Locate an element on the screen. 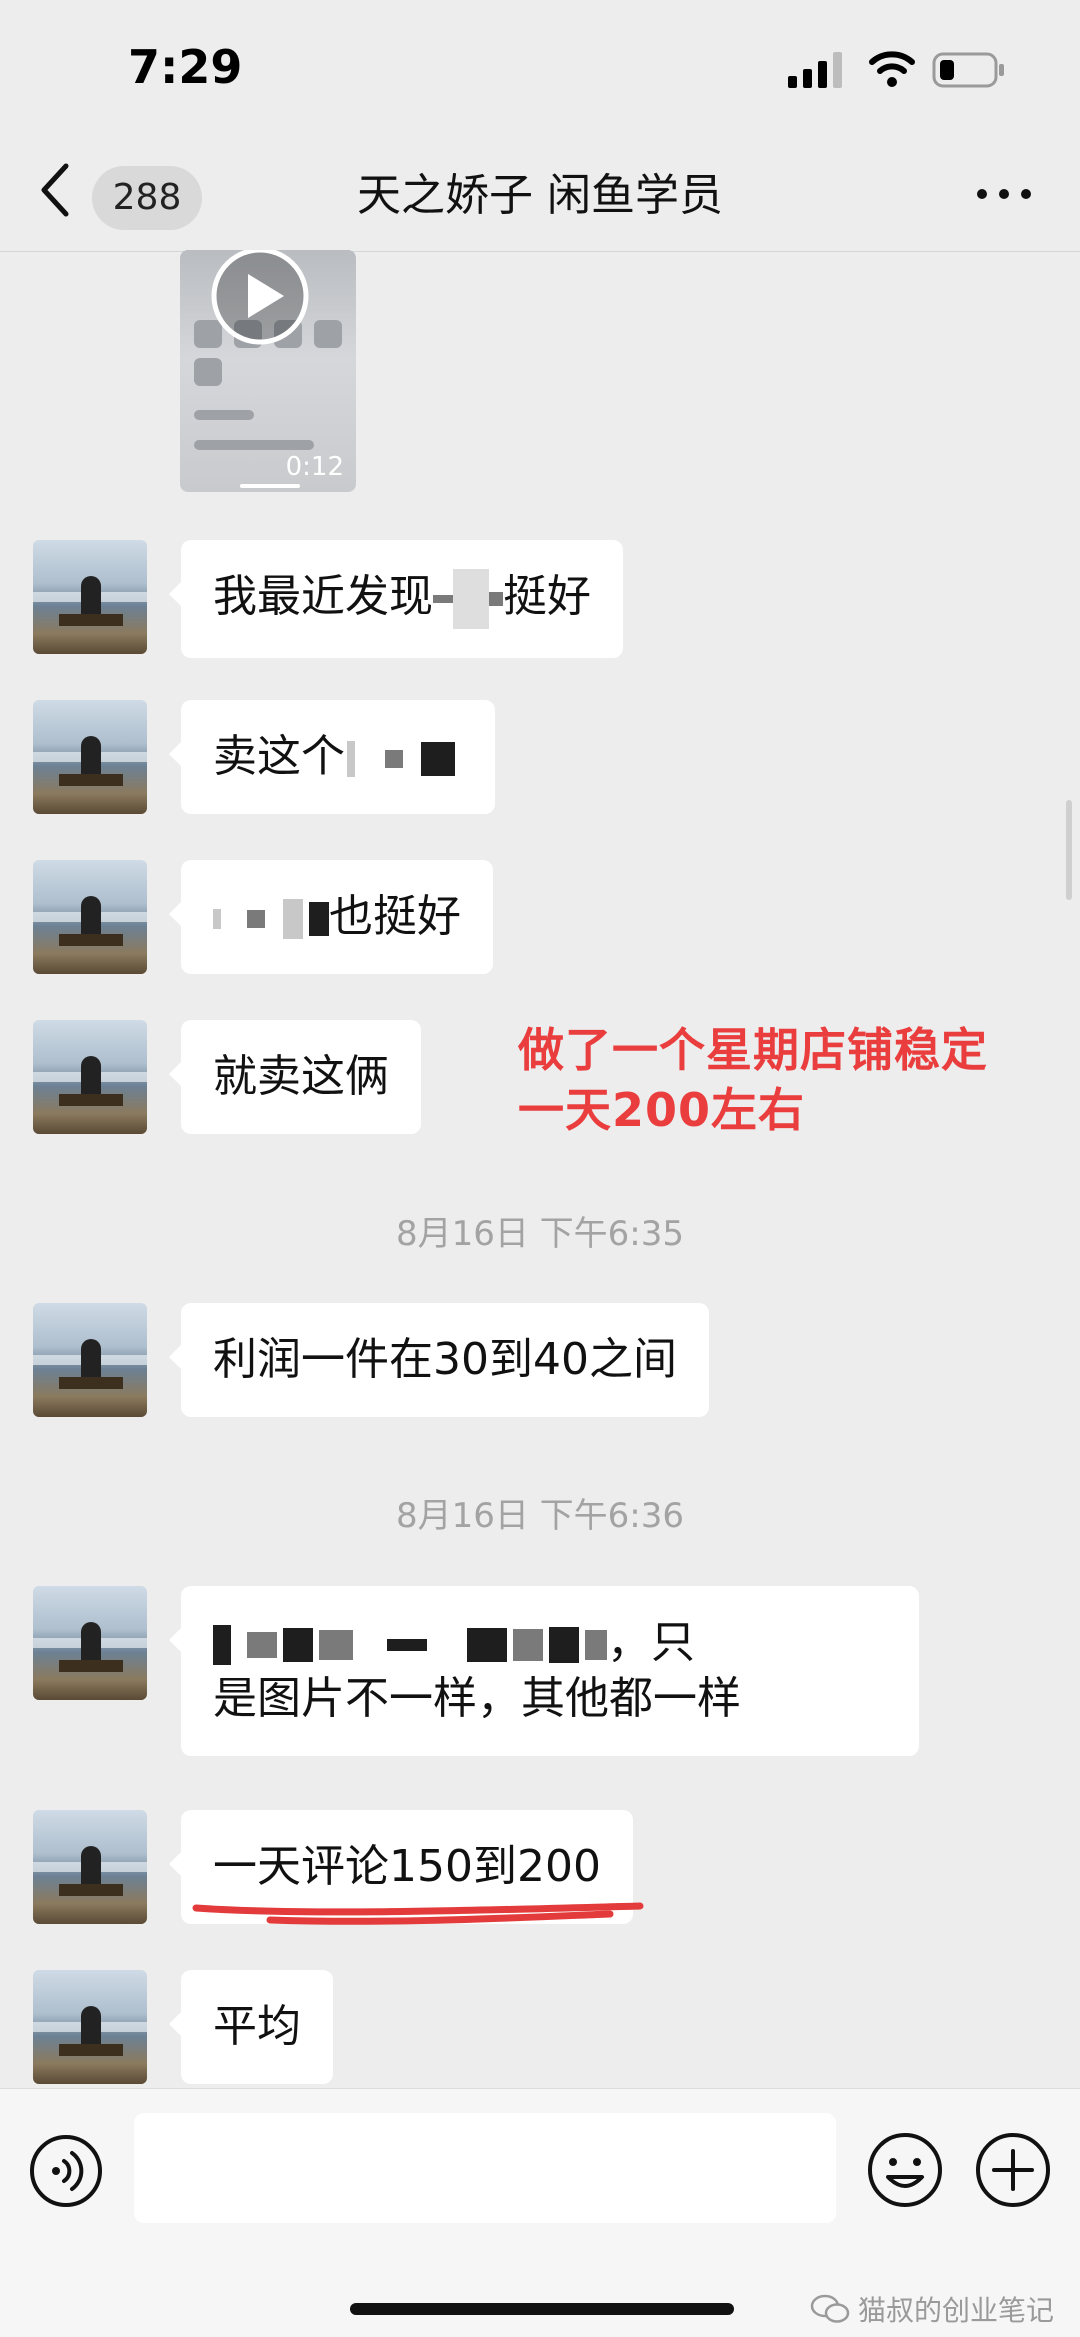 The image size is (1080, 2337). back-icon is located at coordinates (56, 190).